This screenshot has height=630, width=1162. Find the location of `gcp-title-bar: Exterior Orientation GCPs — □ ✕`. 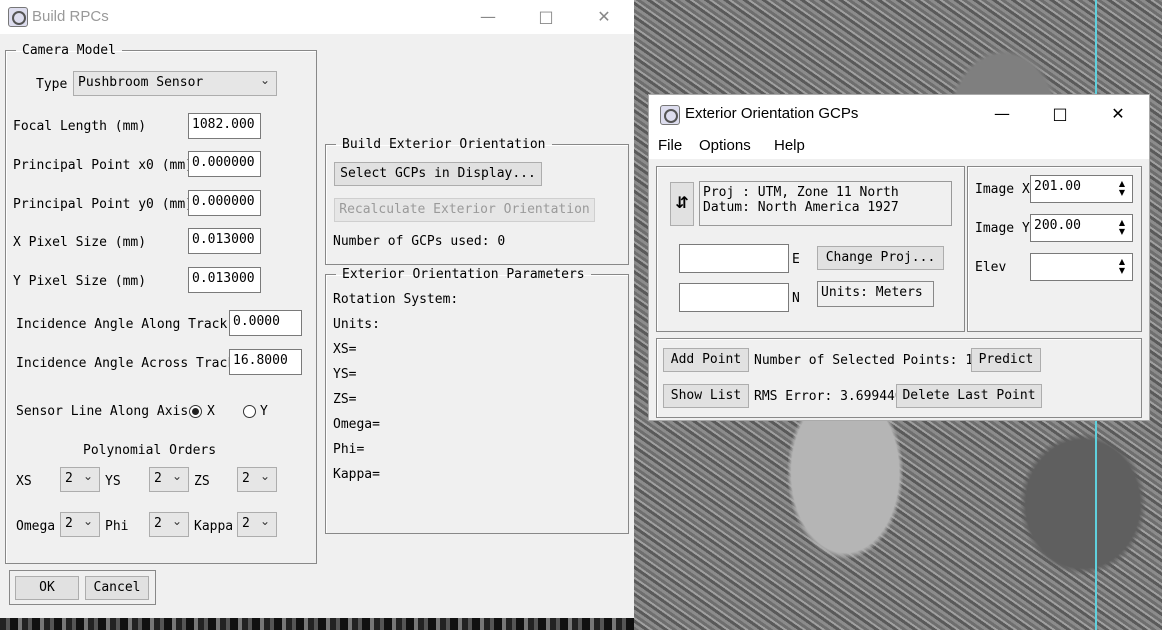

gcp-title-bar: Exterior Orientation GCPs — □ ✕ is located at coordinates (899, 113).